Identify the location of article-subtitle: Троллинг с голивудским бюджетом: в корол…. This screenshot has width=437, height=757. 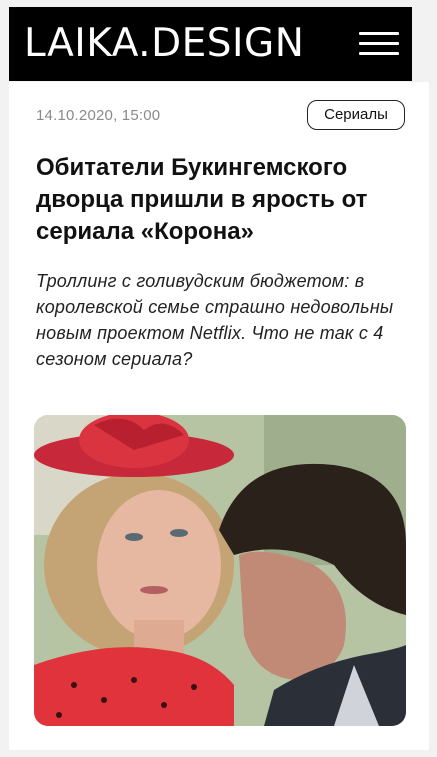
(215, 320).